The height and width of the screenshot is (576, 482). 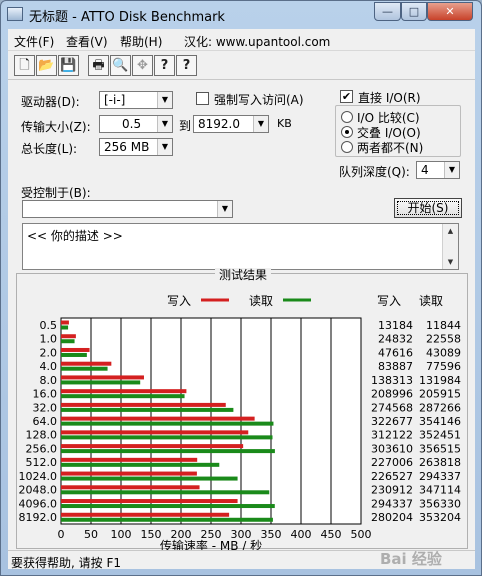 I want to click on new-document-icon: 🗋, so click(x=24, y=65).